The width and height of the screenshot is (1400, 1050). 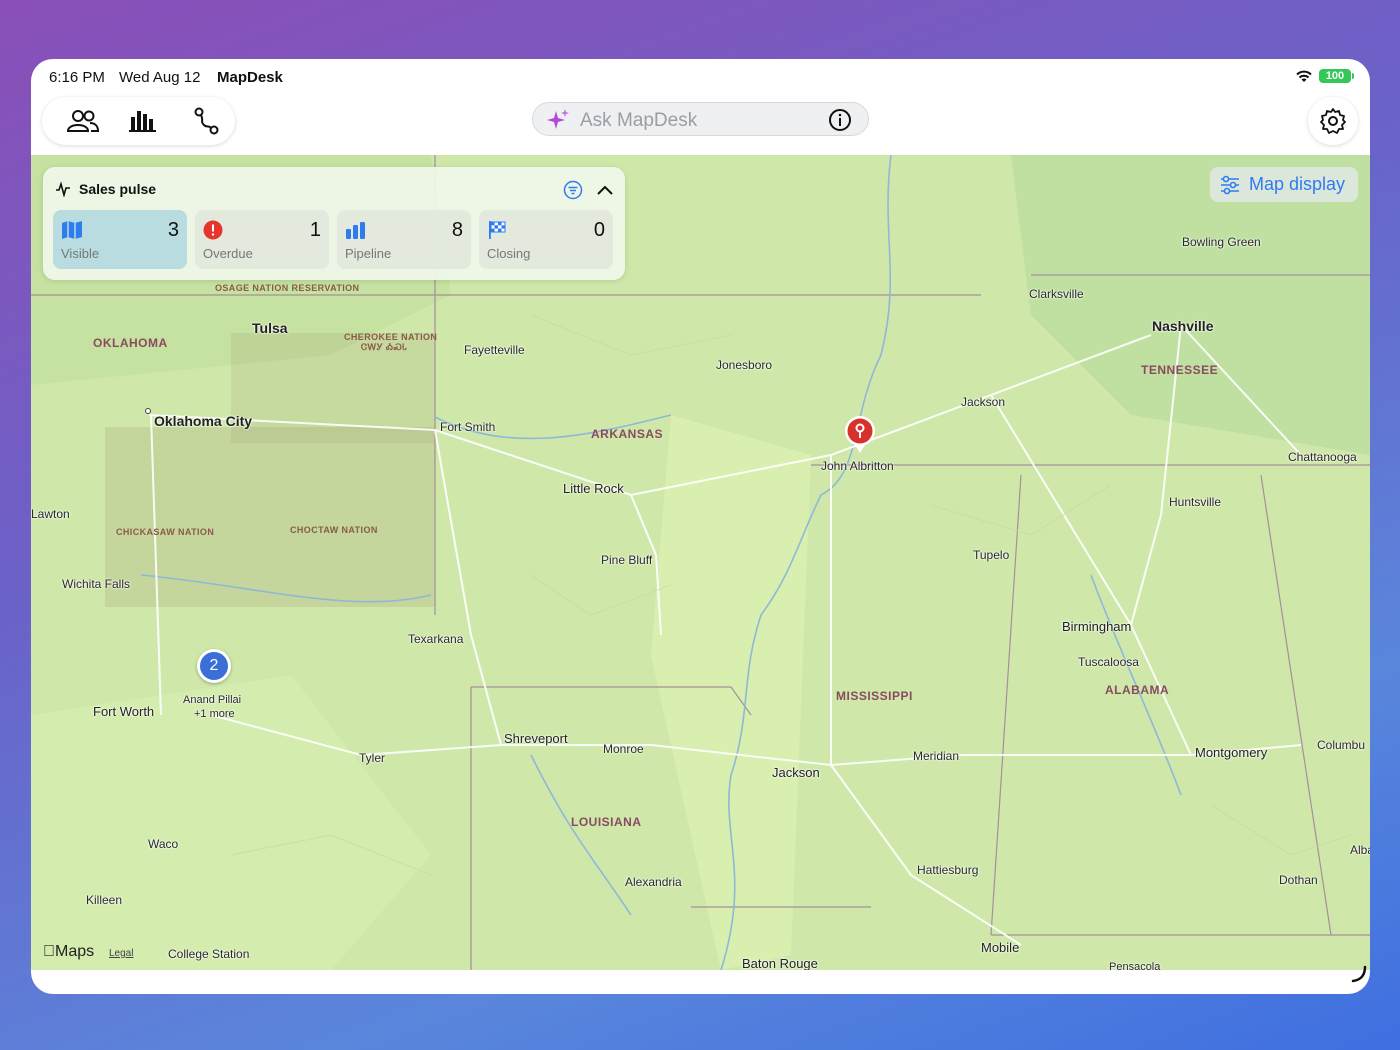 I want to click on city-fort-worth: Fort Worth, so click(x=124, y=711).